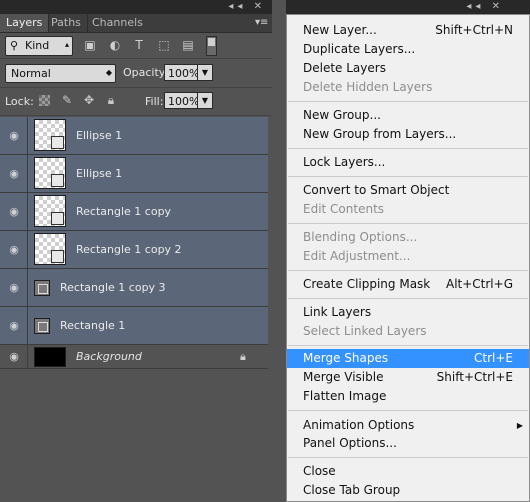  Describe the element at coordinates (146, 72) in the screenshot. I see `opacity-label: Opacity:` at that location.